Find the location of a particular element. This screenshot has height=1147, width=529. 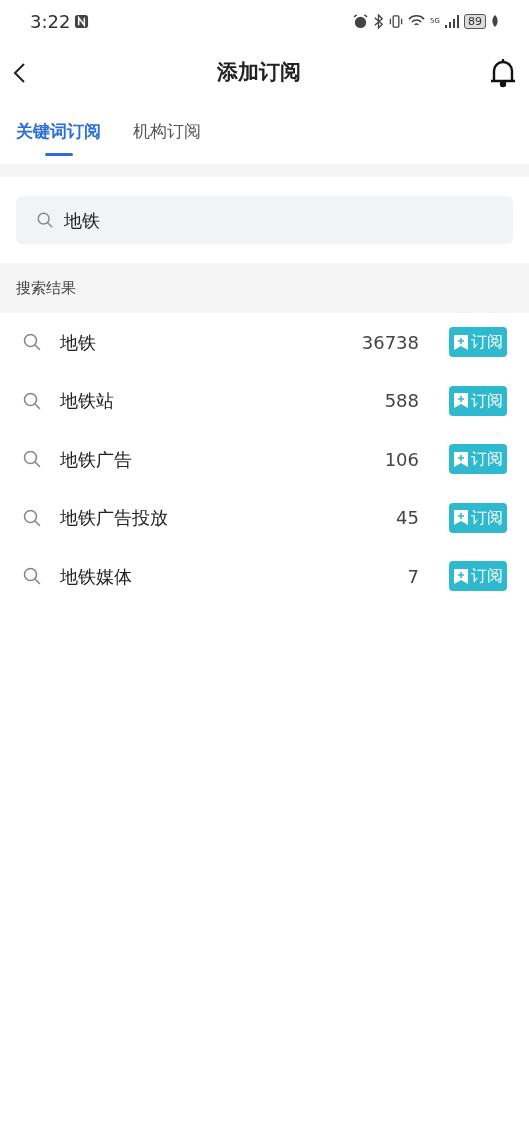

result-row: 地铁广告 106 订阅 is located at coordinates (264, 459).